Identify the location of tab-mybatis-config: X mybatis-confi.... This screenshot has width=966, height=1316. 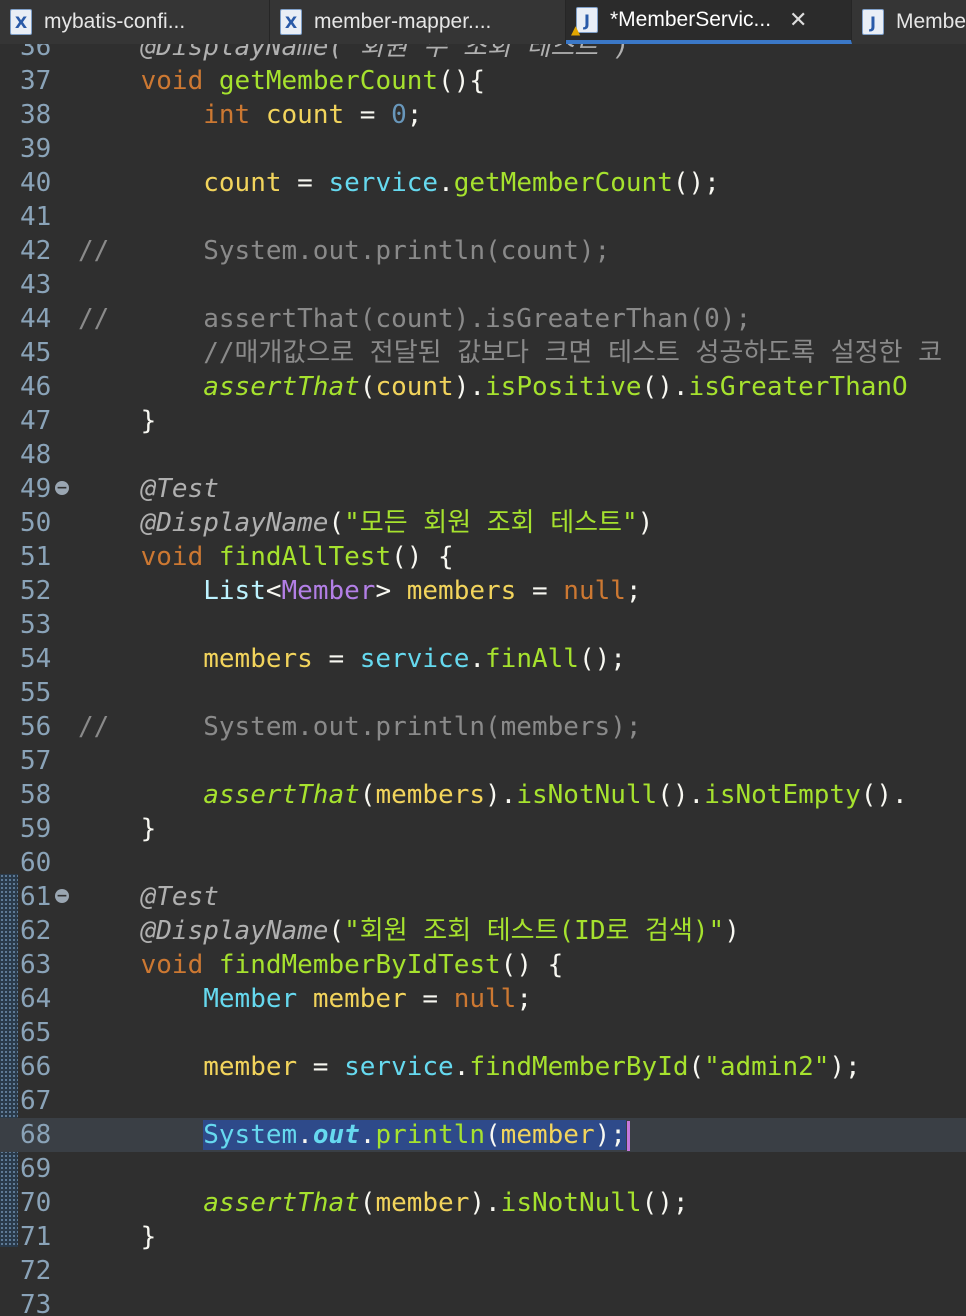
(135, 22).